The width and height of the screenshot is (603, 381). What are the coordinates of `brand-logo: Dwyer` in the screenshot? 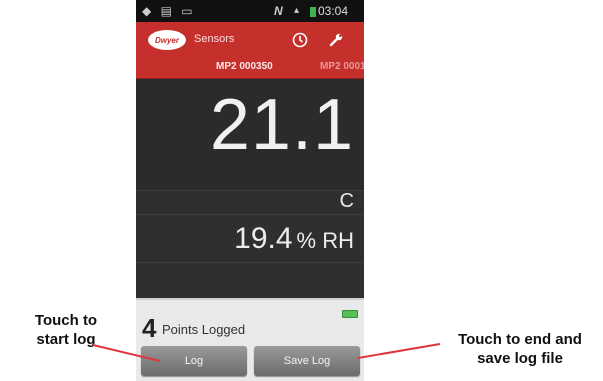 It's located at (167, 40).